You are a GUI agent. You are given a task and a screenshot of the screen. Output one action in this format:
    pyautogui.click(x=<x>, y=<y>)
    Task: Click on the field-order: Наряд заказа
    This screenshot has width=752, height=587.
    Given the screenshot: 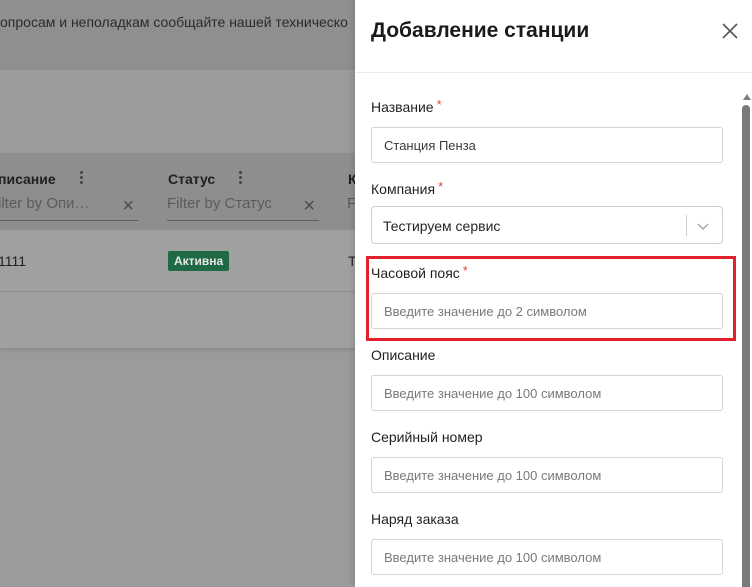 What is the action you would take?
    pyautogui.click(x=547, y=543)
    